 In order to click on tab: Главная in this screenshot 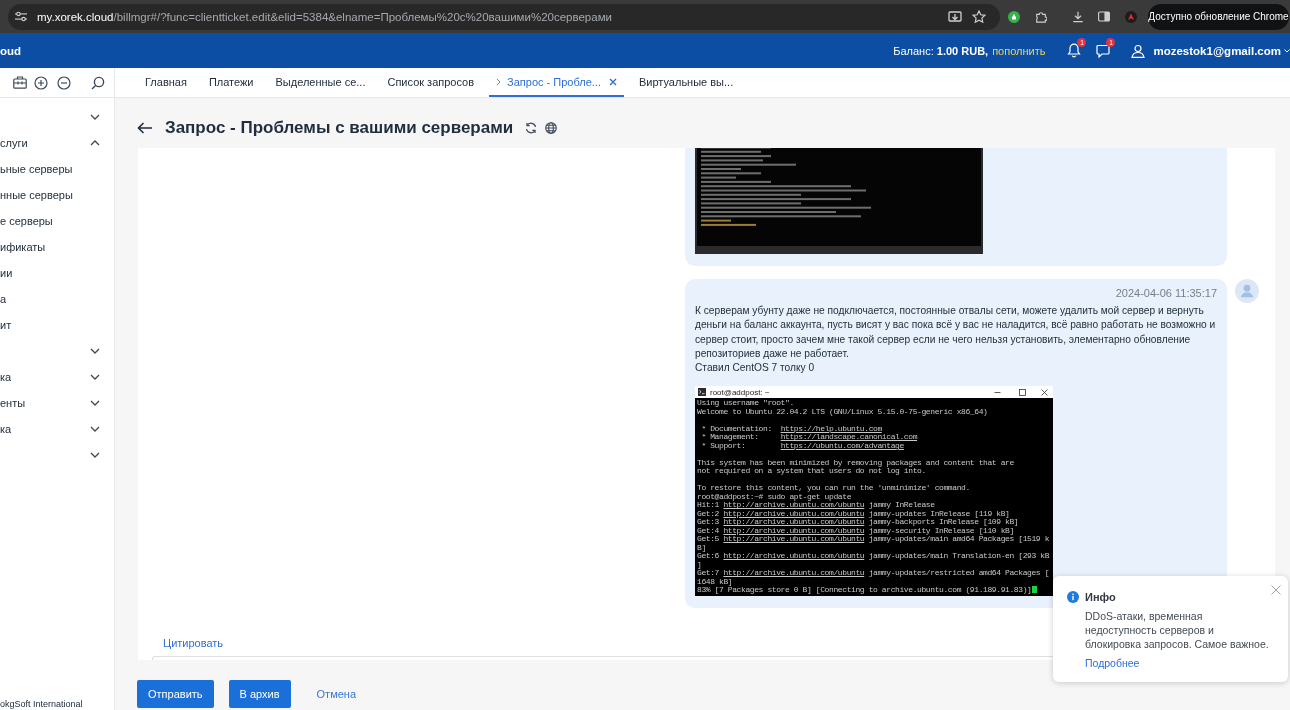, I will do `click(166, 82)`.